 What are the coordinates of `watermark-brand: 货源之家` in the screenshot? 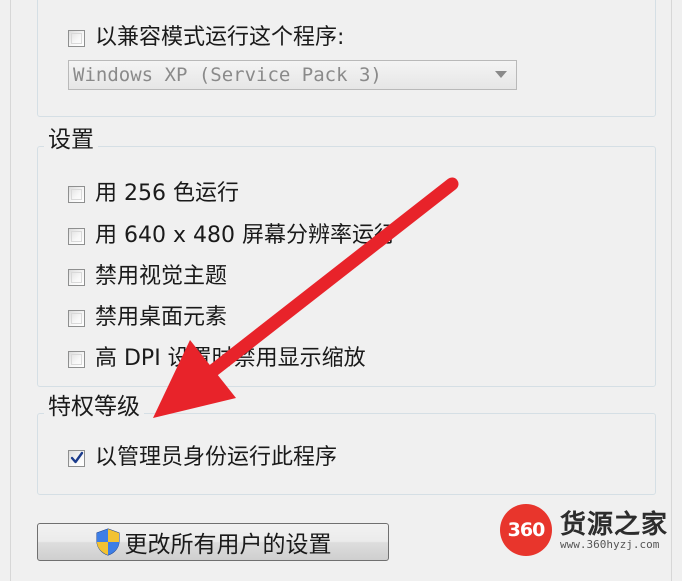 It's located at (614, 525).